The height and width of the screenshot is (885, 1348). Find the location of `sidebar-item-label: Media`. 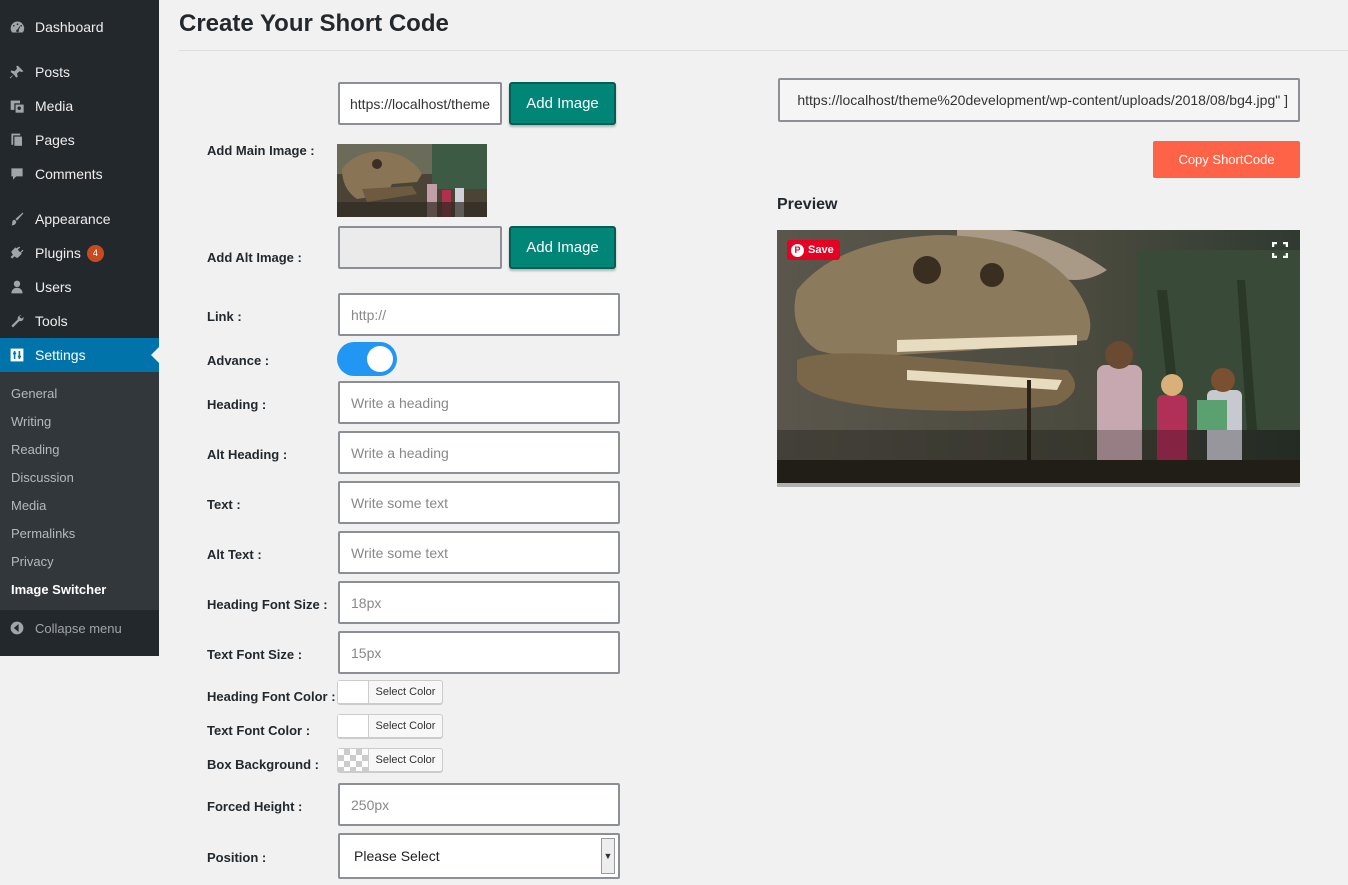

sidebar-item-label: Media is located at coordinates (54, 106).